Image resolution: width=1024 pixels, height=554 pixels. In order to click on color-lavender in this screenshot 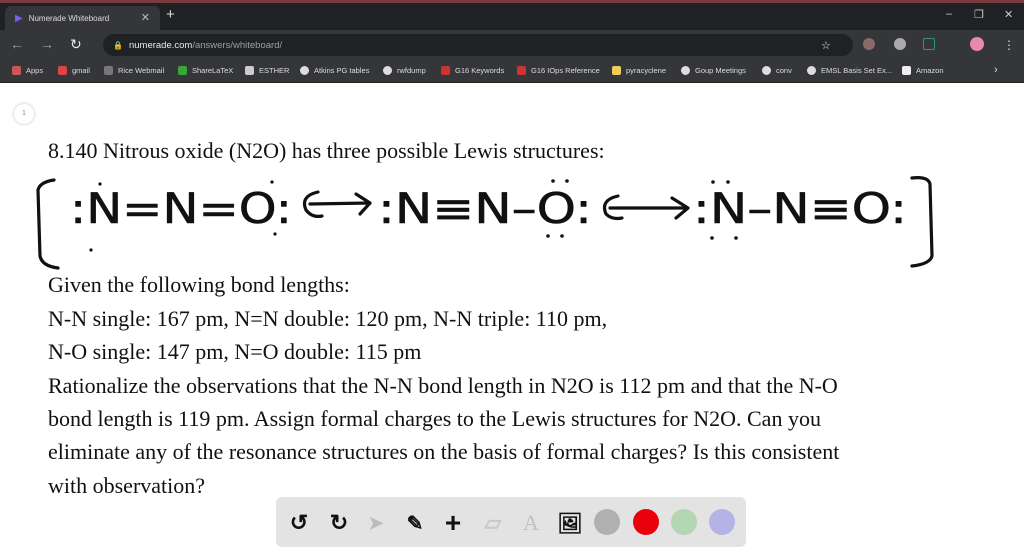, I will do `click(722, 522)`.